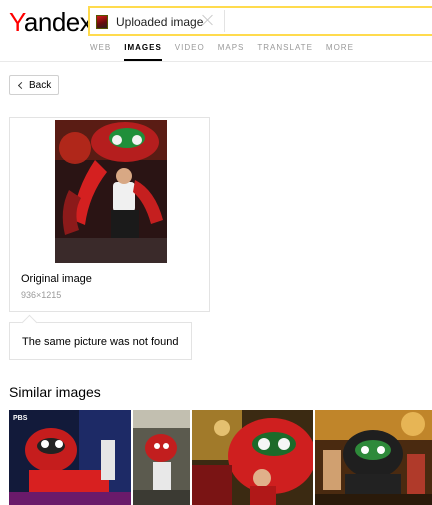 The width and height of the screenshot is (432, 505). I want to click on similar-image-1: PBS, so click(70, 457).